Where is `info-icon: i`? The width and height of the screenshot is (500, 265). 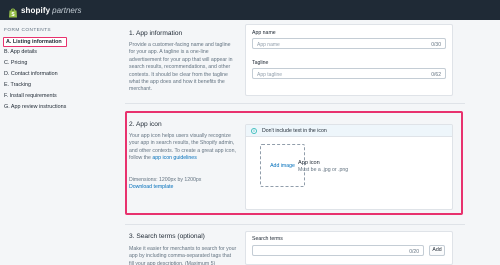
info-icon: i is located at coordinates (254, 130).